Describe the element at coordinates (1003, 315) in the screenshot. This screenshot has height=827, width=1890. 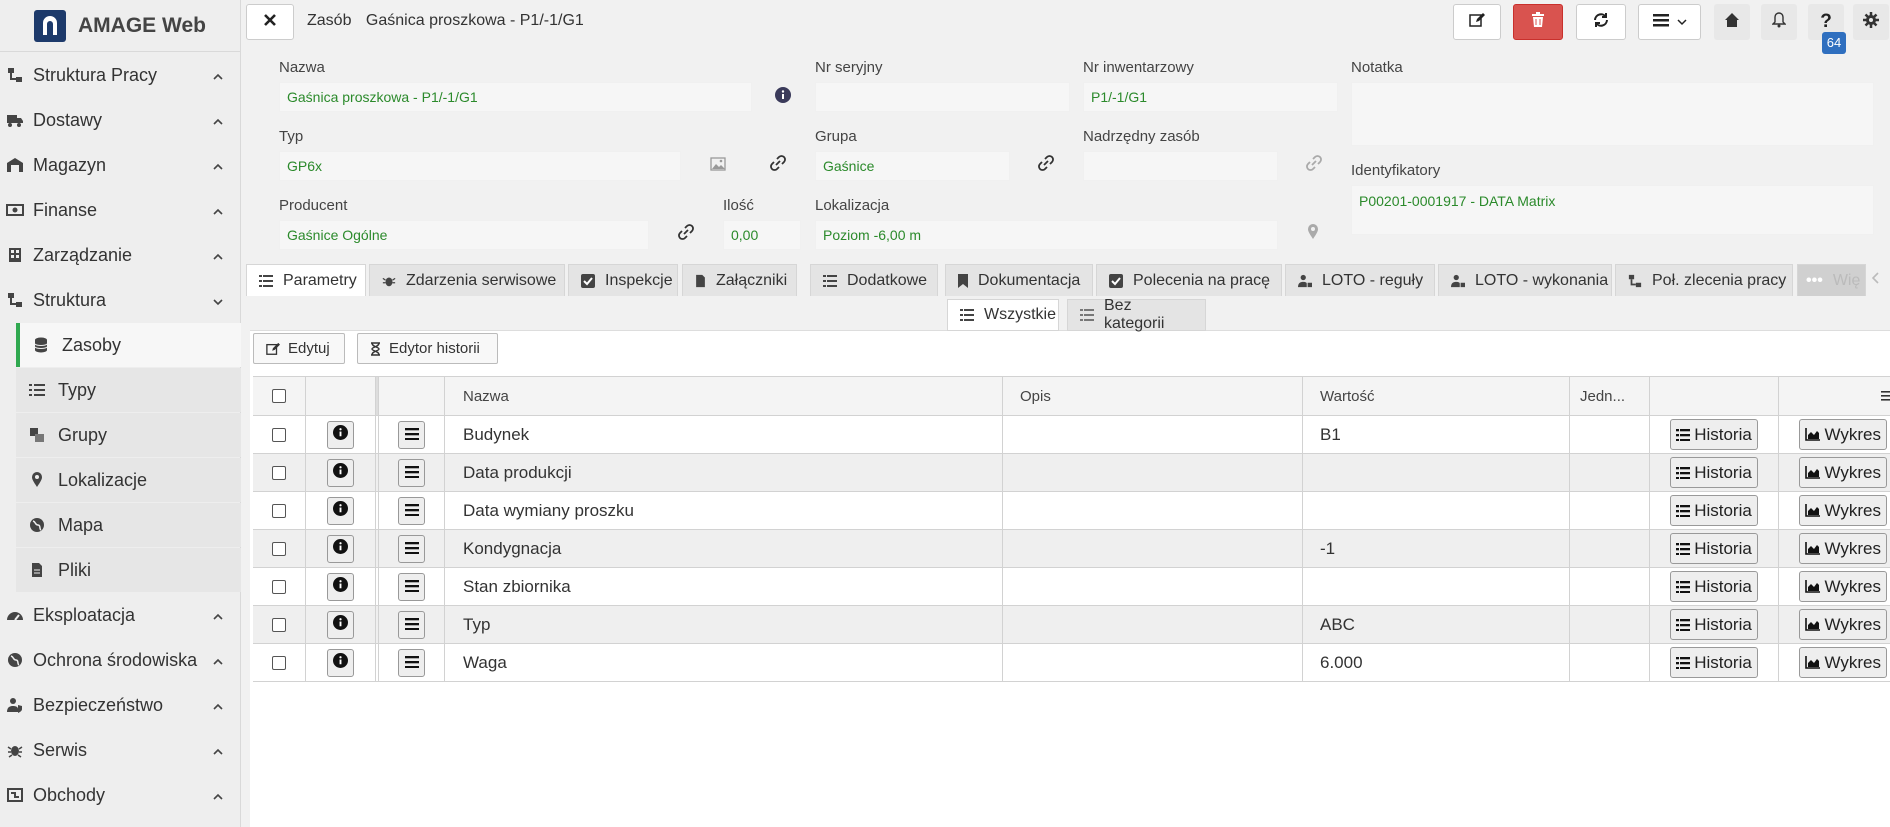
I see `subtab-wszystkie: Wszystkie` at that location.